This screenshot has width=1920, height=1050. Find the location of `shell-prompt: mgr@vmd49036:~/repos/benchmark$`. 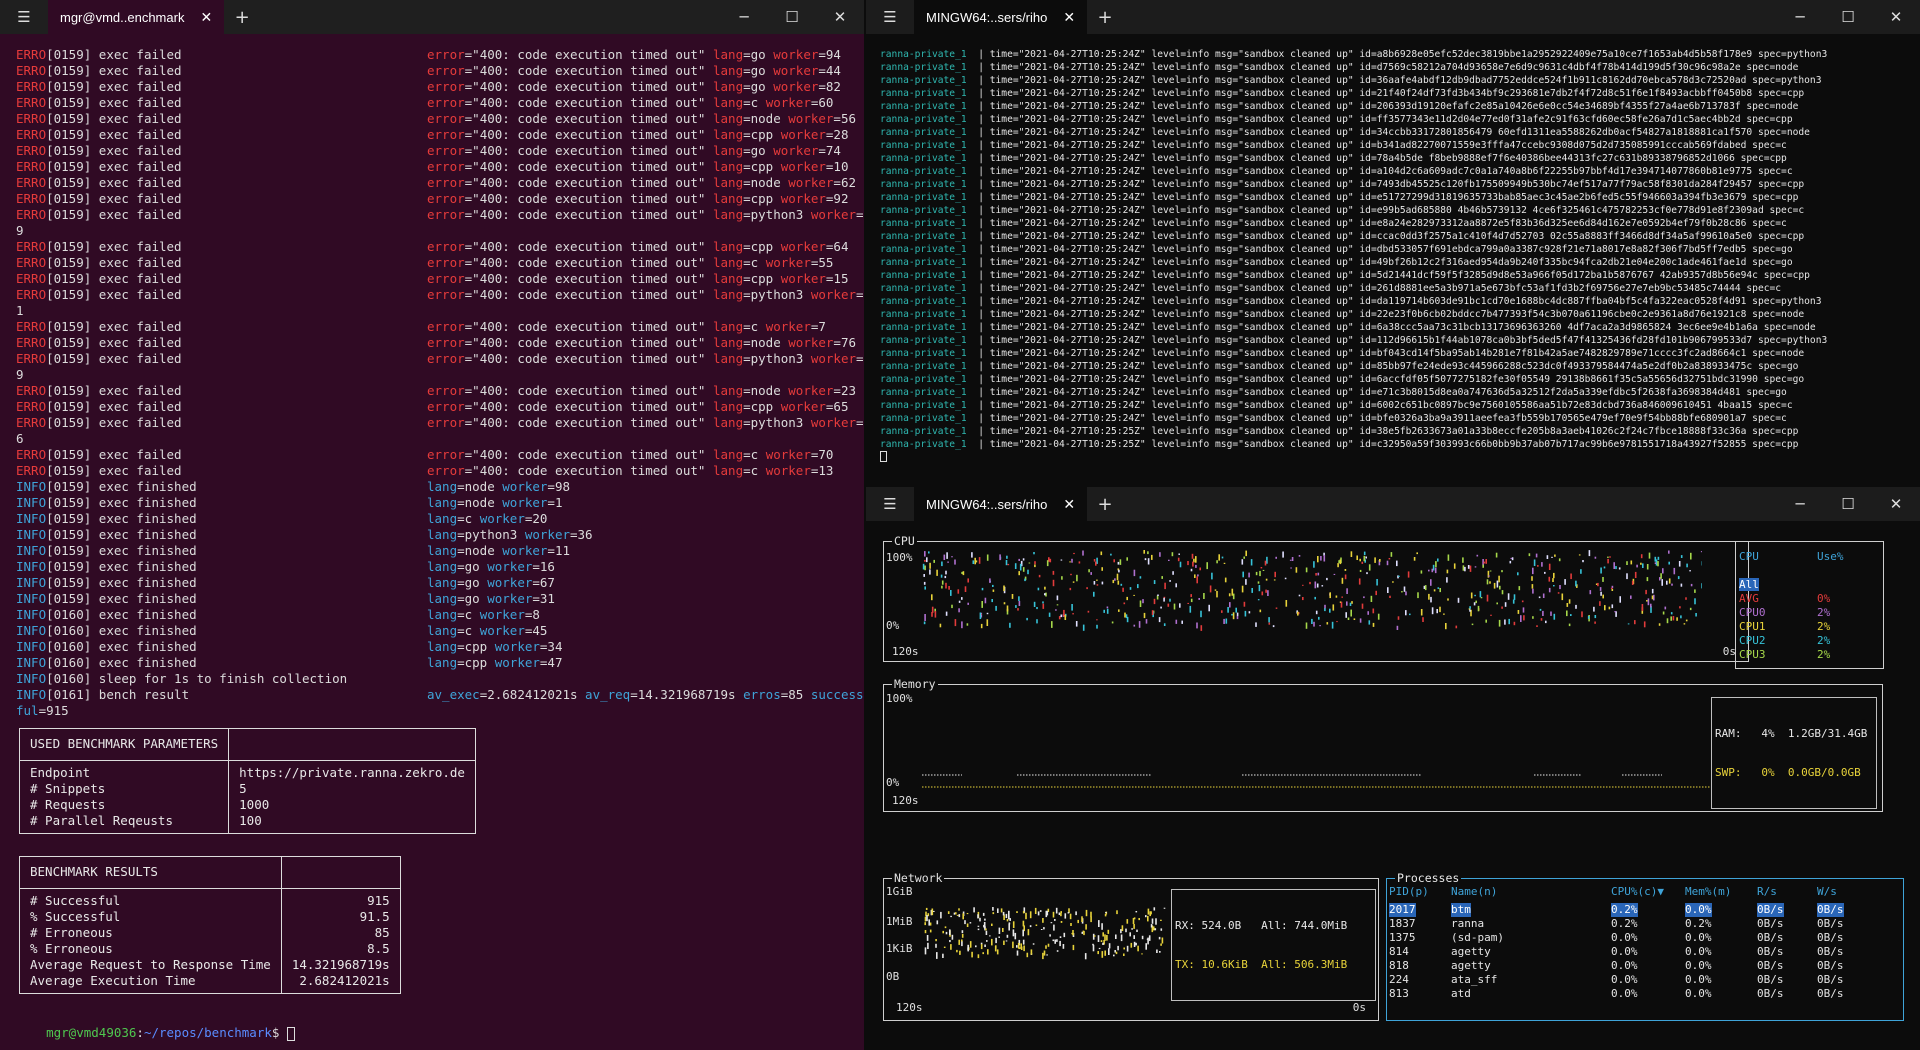

shell-prompt: mgr@vmd49036:~/repos/benchmark$ is located at coordinates (155, 1025).